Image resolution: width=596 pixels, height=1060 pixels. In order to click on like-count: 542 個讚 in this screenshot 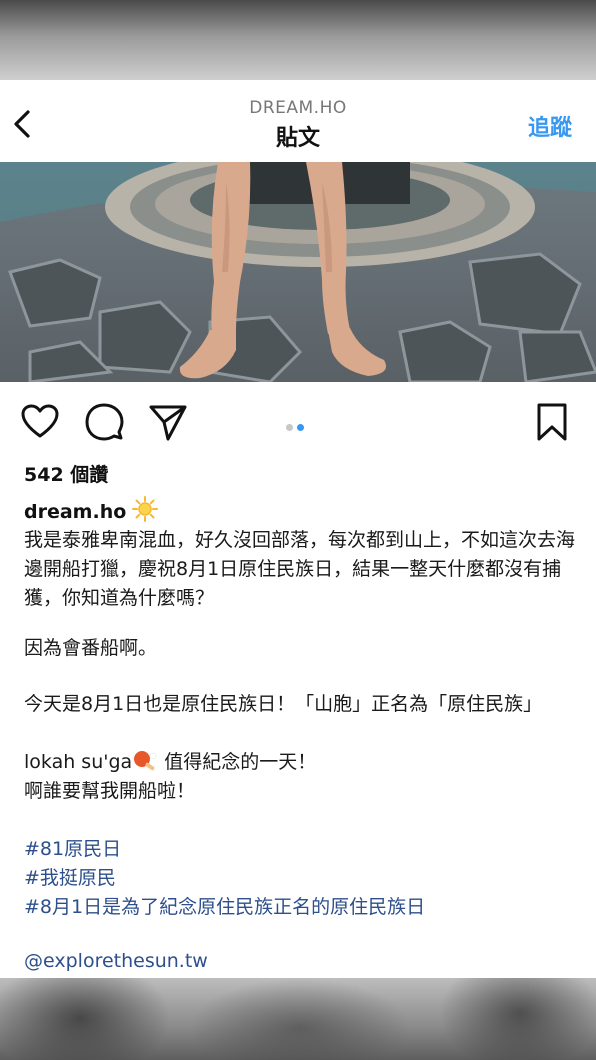, I will do `click(66, 473)`.